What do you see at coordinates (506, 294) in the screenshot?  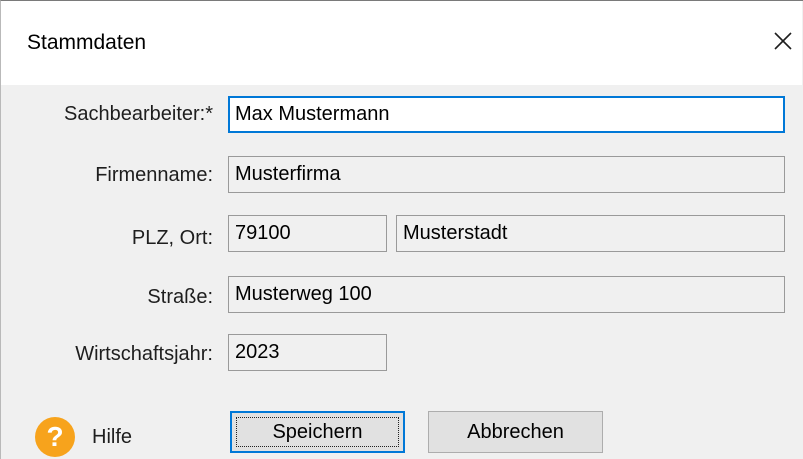 I see `strasse-input` at bounding box center [506, 294].